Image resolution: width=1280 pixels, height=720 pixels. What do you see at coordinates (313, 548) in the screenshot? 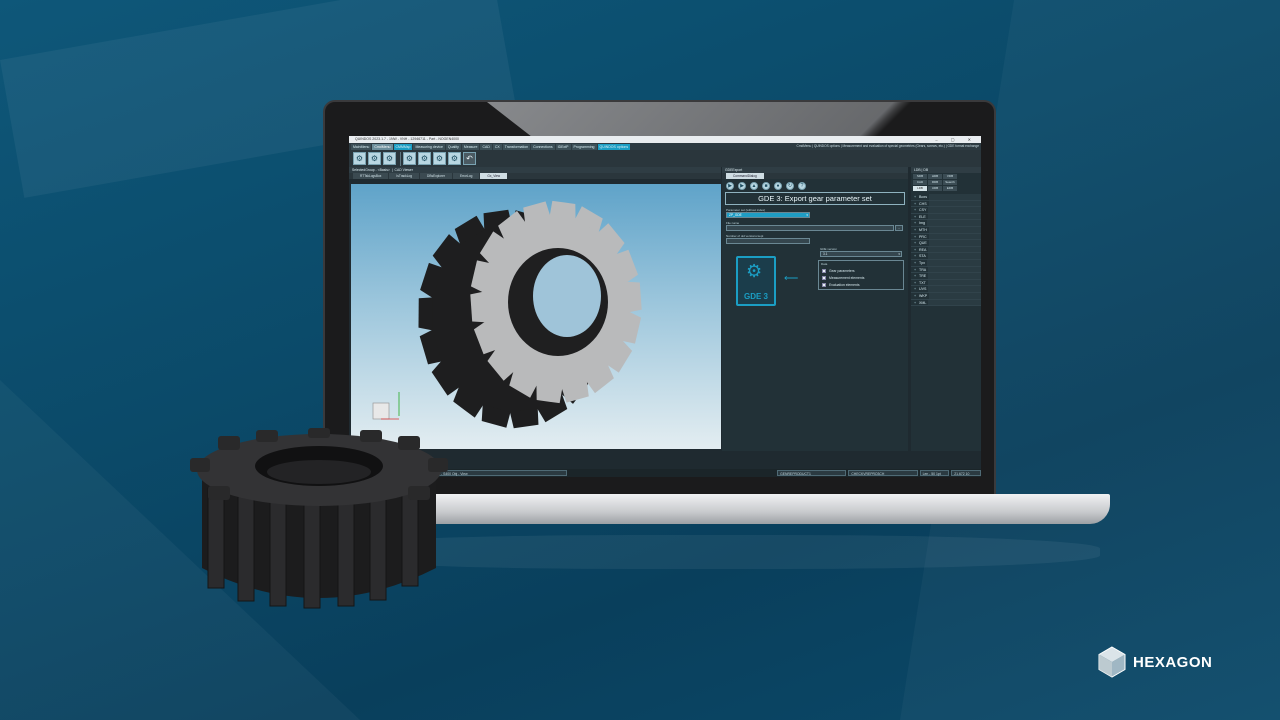
I see `gear-ridges` at bounding box center [313, 548].